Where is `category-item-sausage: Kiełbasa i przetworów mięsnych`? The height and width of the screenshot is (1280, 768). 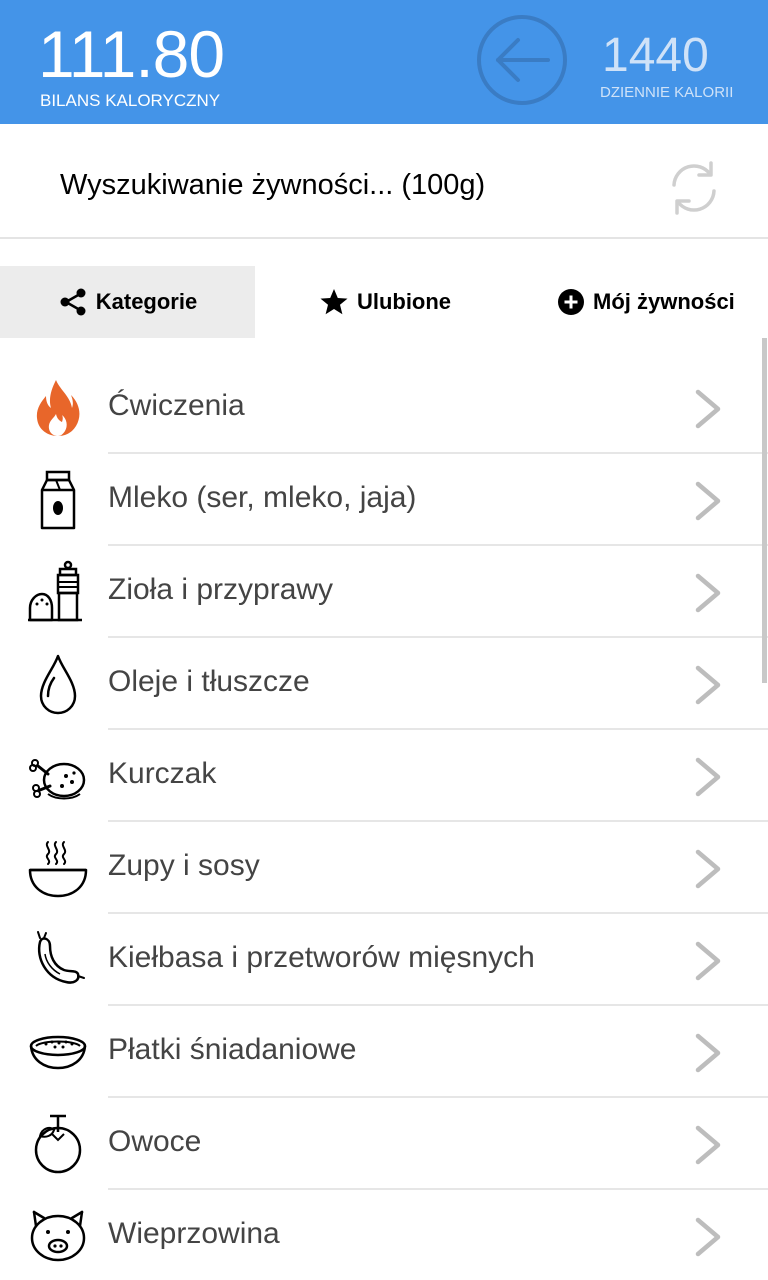
category-item-sausage: Kiełbasa i przetworów mięsnych is located at coordinates (384, 960).